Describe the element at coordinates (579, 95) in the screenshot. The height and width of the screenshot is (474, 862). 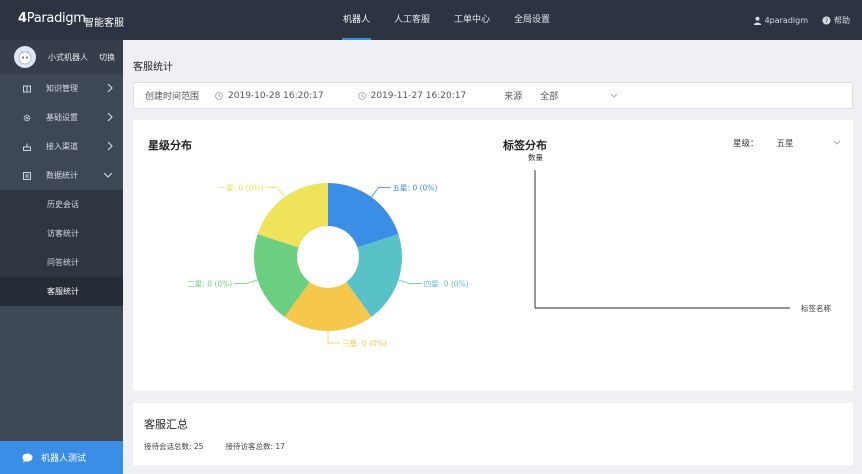
I see `source-select: 全部` at that location.